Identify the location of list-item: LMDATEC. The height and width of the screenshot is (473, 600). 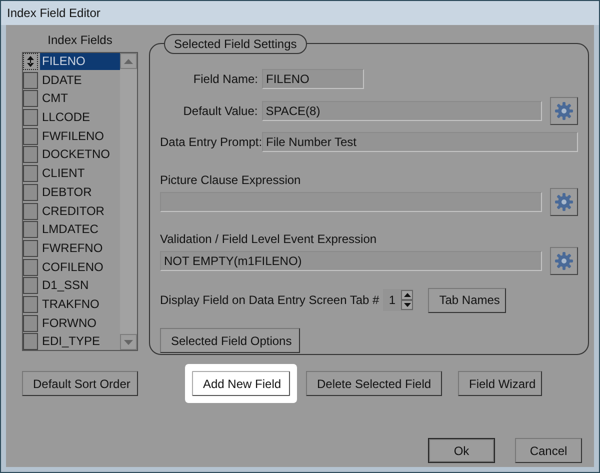
(80, 229).